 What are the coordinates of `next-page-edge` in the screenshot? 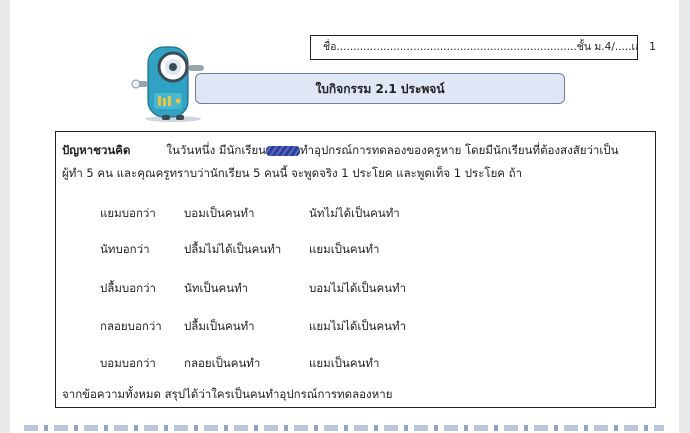 It's located at (344, 428).